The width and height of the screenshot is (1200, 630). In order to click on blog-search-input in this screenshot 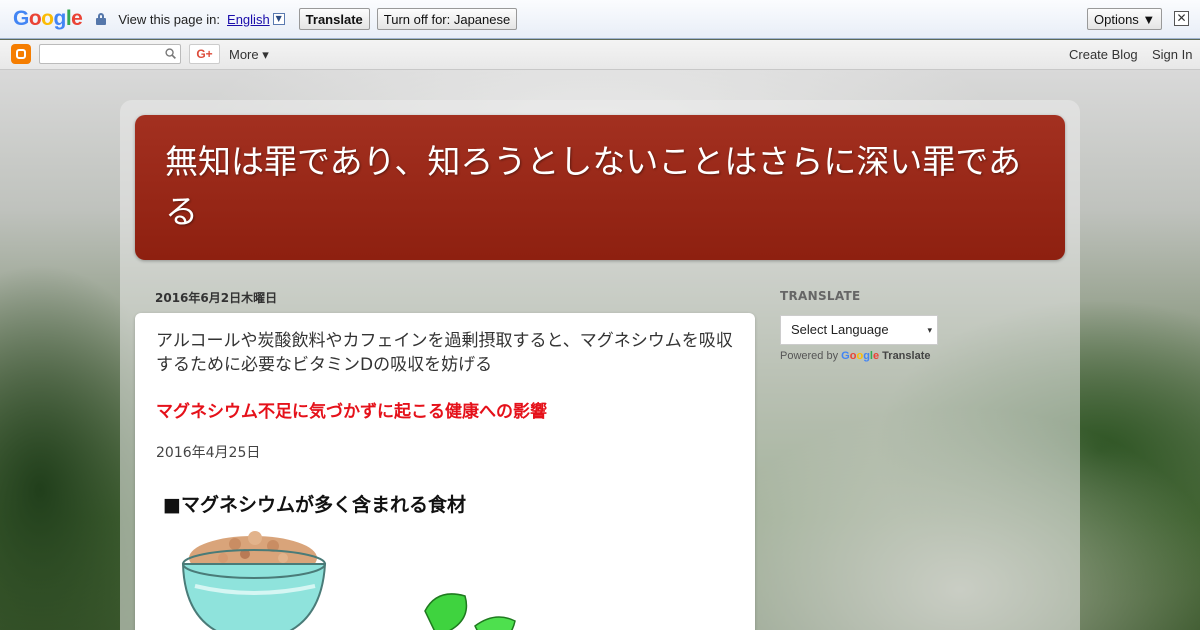, I will do `click(110, 54)`.